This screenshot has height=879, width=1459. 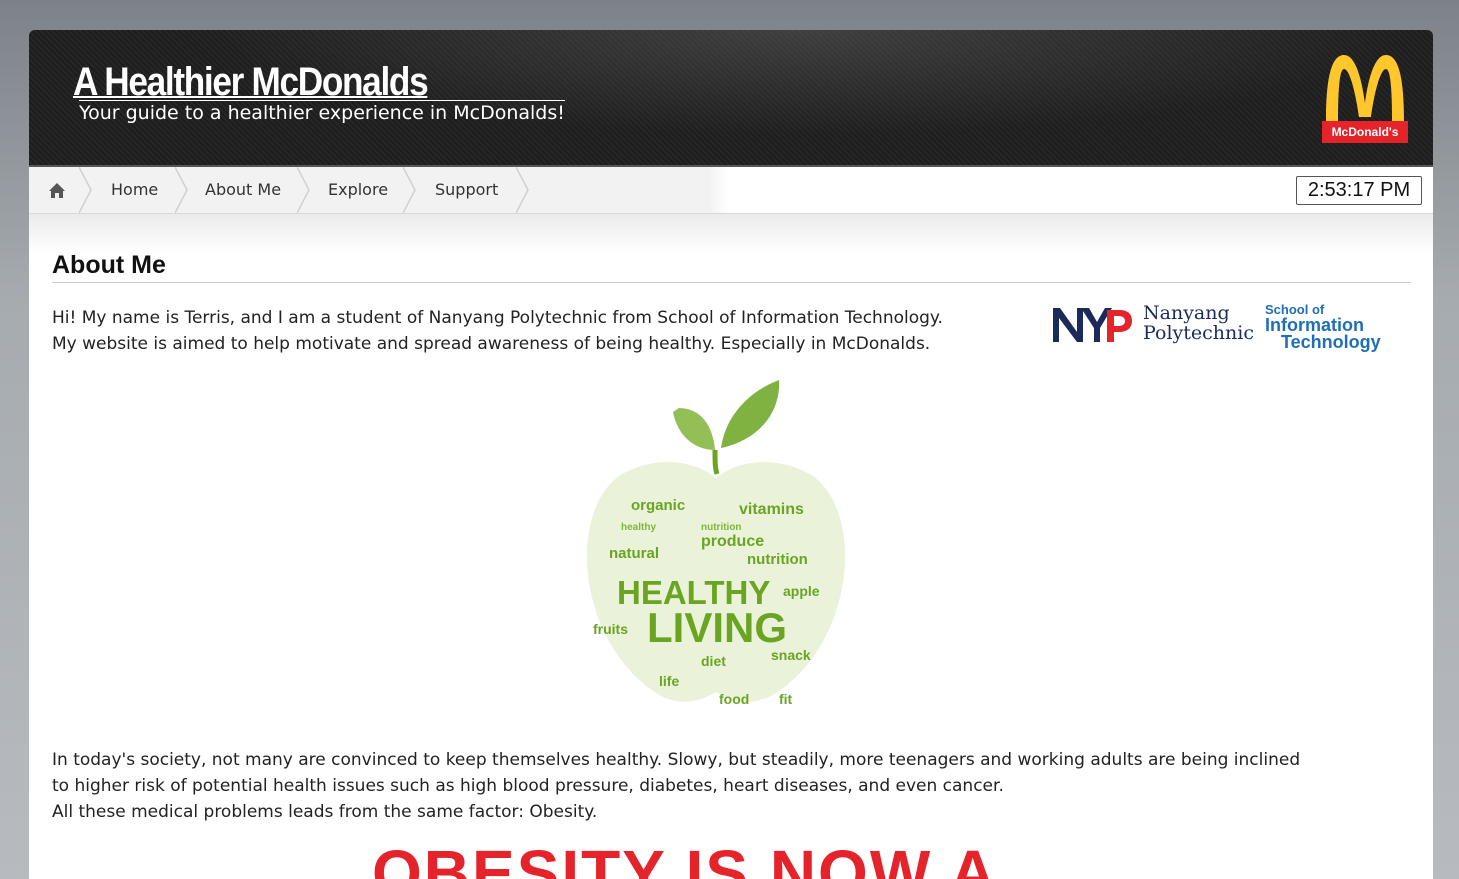 I want to click on nyp-name-line1: Nanyang, so click(x=1186, y=313).